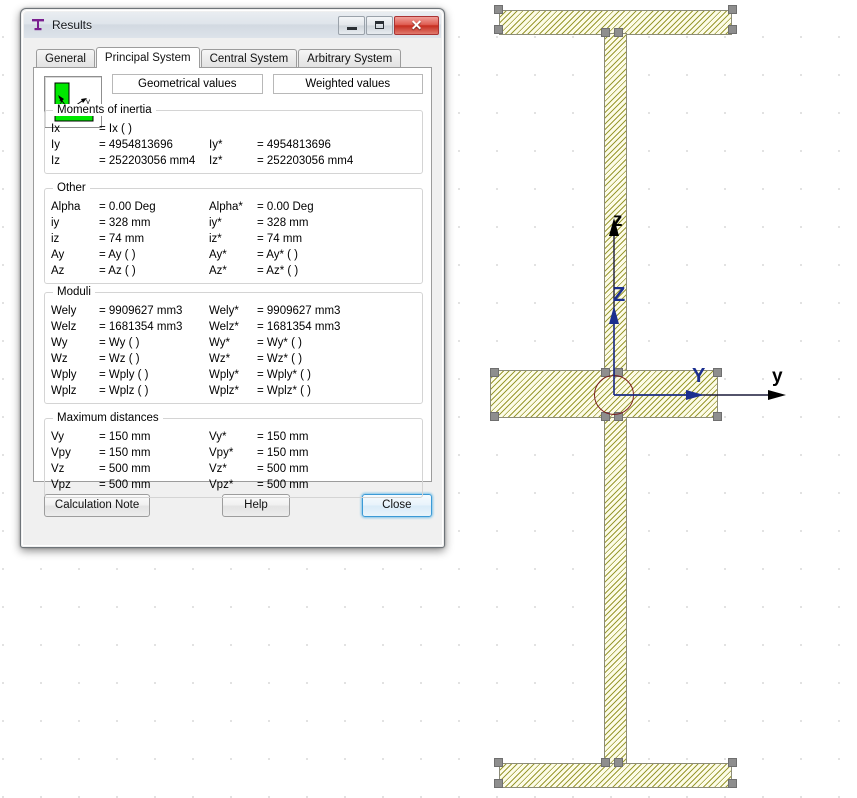 The width and height of the screenshot is (857, 798). What do you see at coordinates (777, 376) in the screenshot?
I see `axis-label-global-y: y` at bounding box center [777, 376].